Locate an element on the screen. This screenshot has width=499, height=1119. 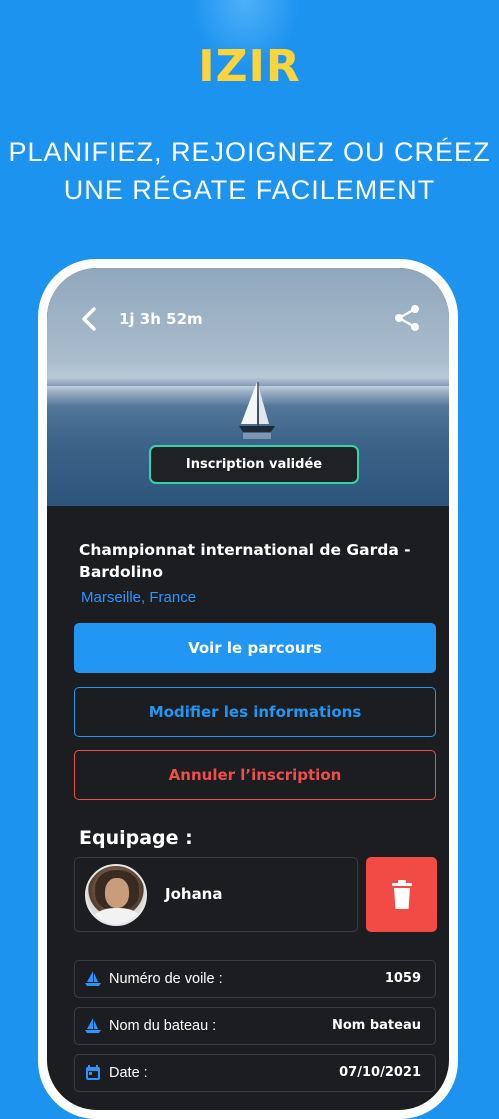
crew-member-card: Johana is located at coordinates (216, 894).